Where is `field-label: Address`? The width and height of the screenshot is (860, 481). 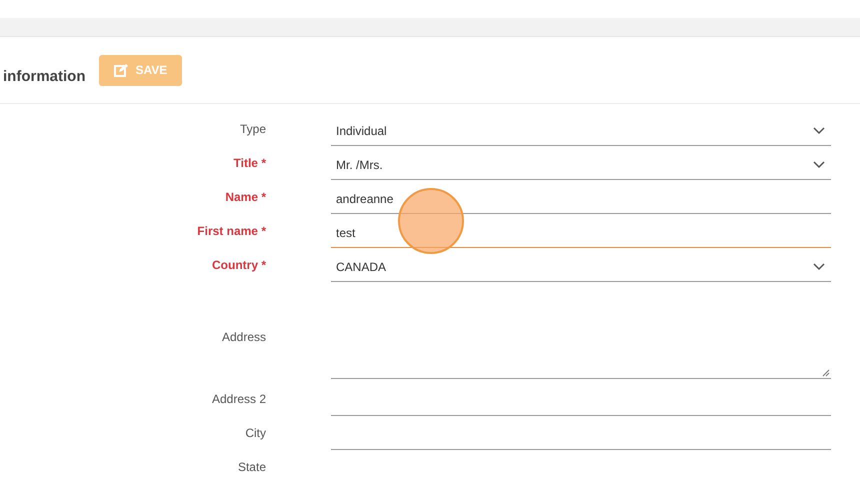
field-label: Address is located at coordinates (244, 337).